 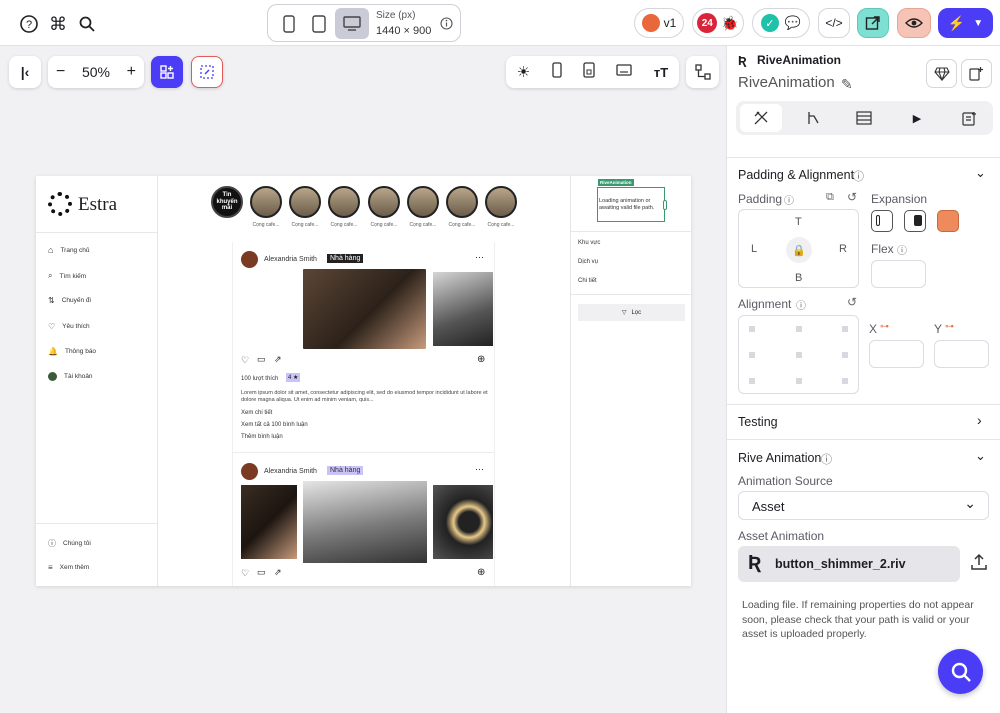 I want to click on resize-handle, so click(x=665, y=205).